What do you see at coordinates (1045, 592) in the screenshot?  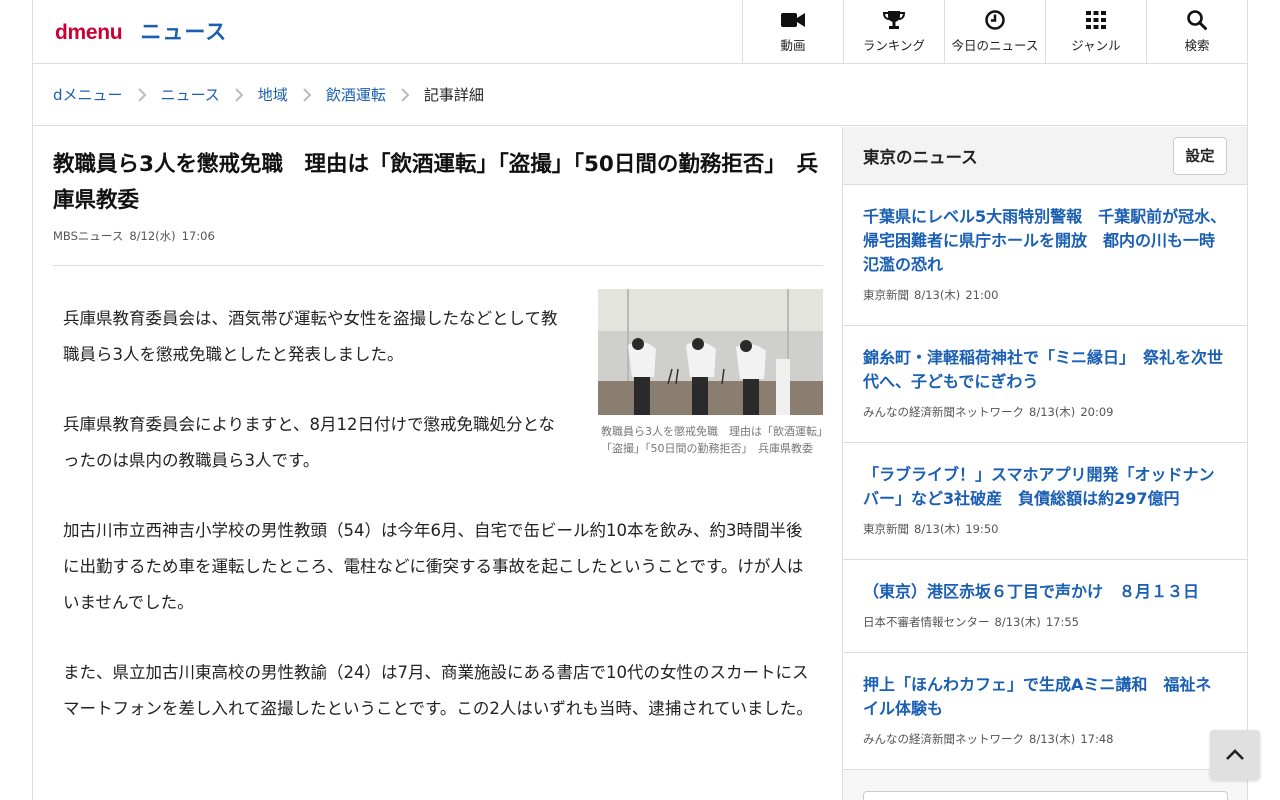 I see `news-title: （東京）港区赤坂６丁目で声かけ ８月１３日` at bounding box center [1045, 592].